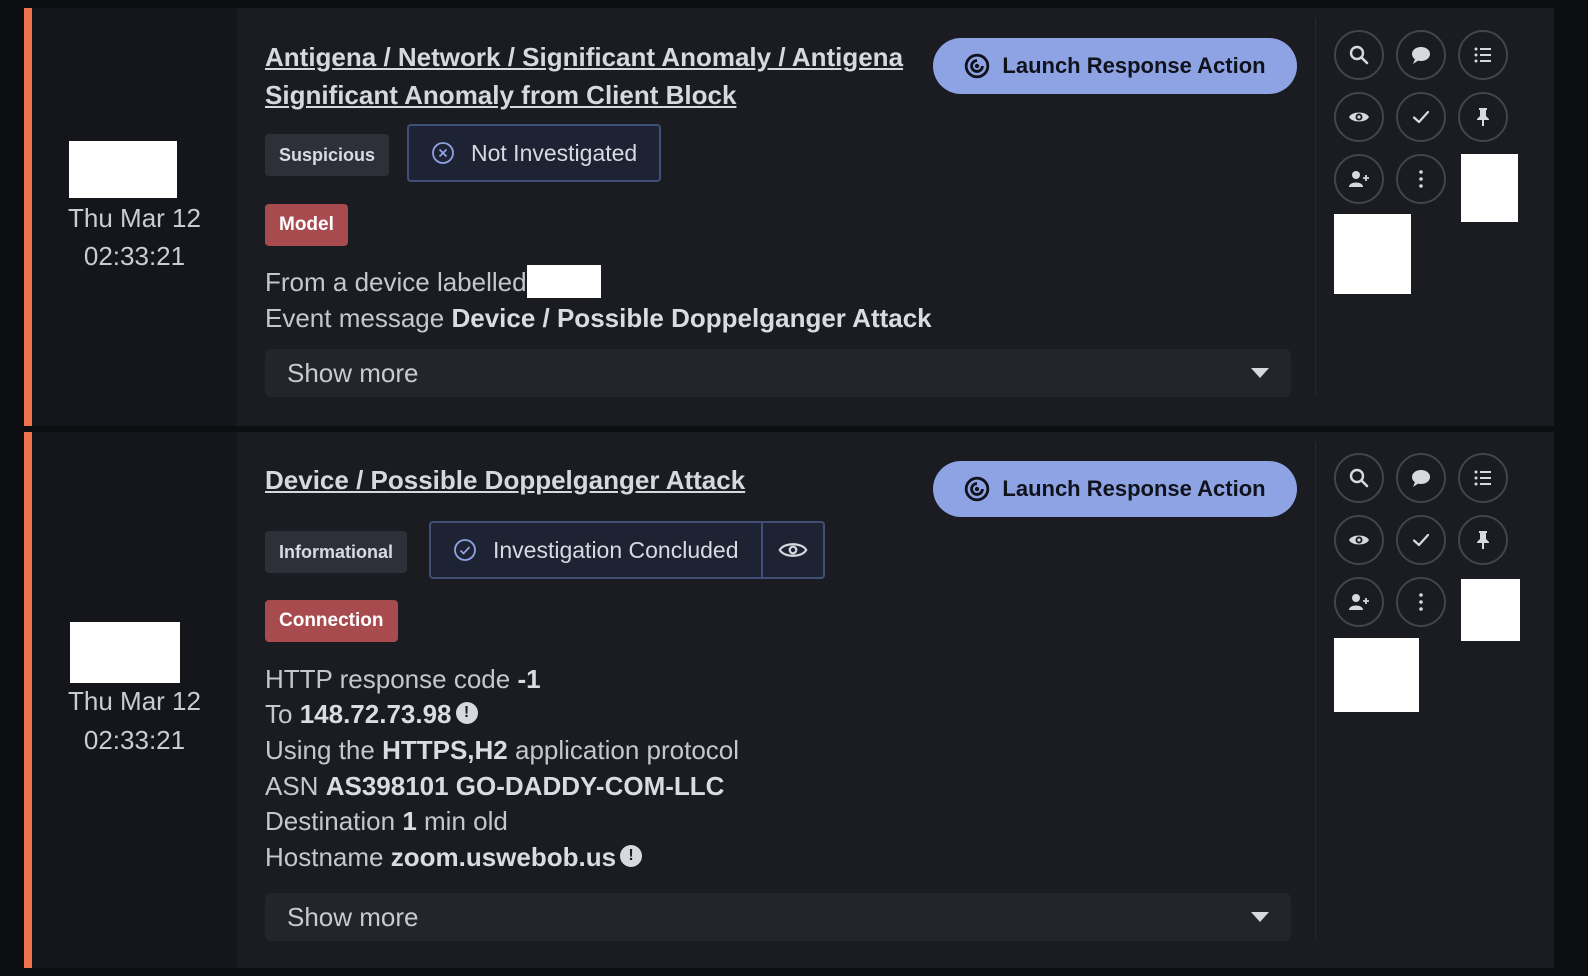  I want to click on detail-suffix: application protocol, so click(627, 750).